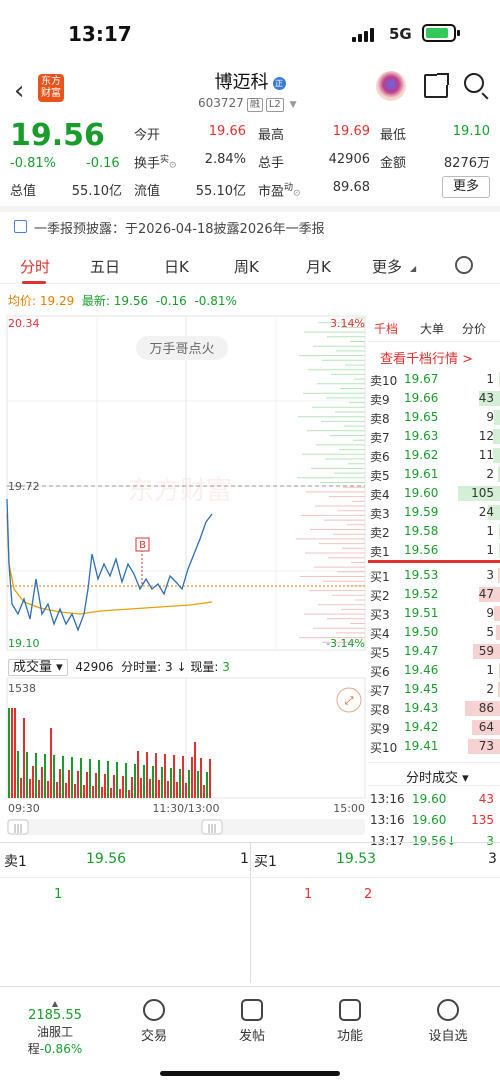 This screenshot has width=500, height=1084. I want to click on bid-row: 买5 19.47 59, so click(434, 651).